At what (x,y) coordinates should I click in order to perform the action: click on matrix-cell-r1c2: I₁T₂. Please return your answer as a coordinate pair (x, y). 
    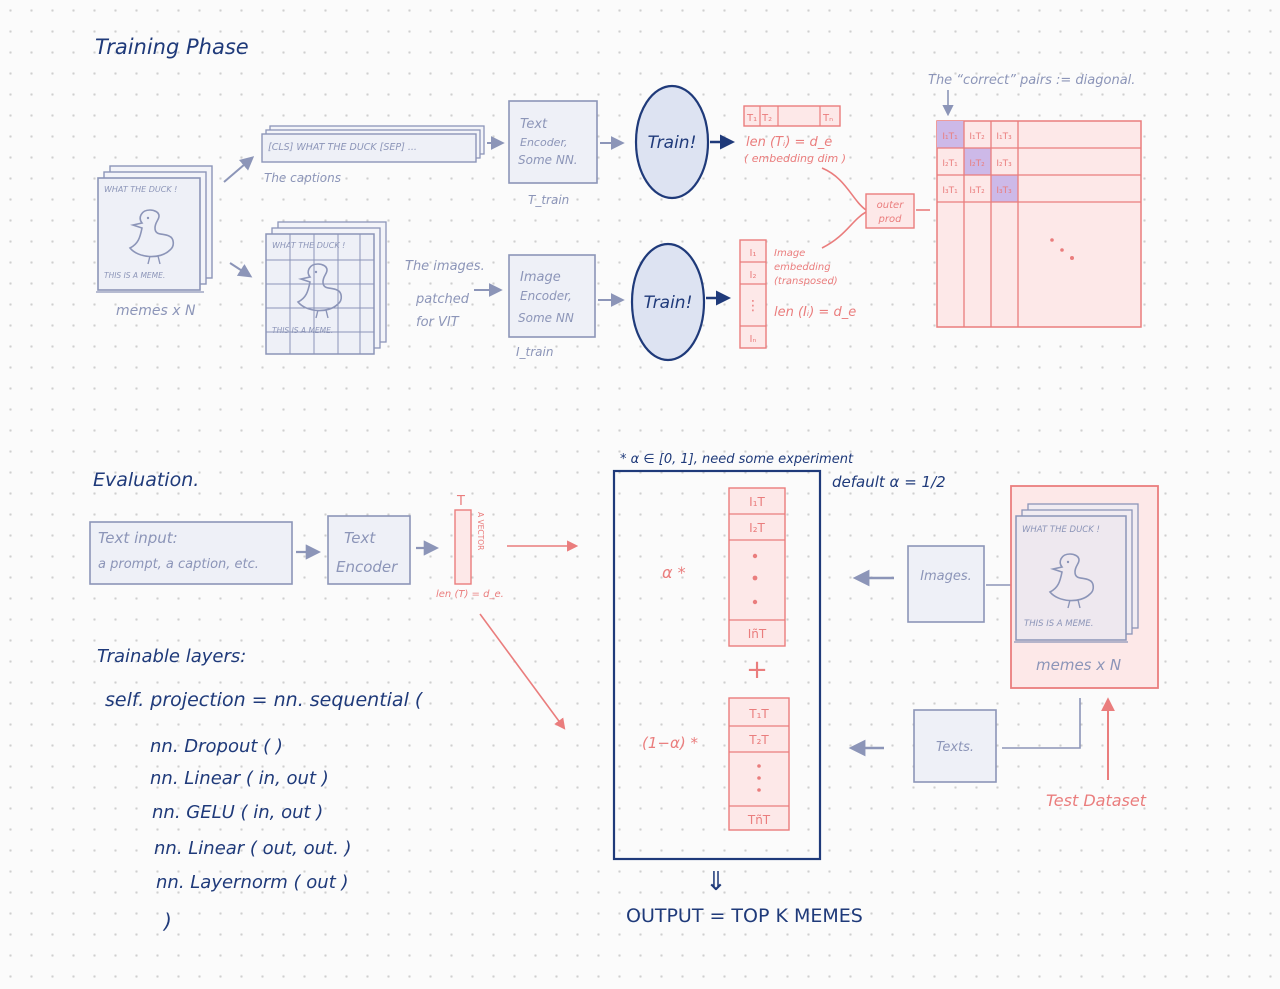
    Looking at the image, I should click on (977, 137).